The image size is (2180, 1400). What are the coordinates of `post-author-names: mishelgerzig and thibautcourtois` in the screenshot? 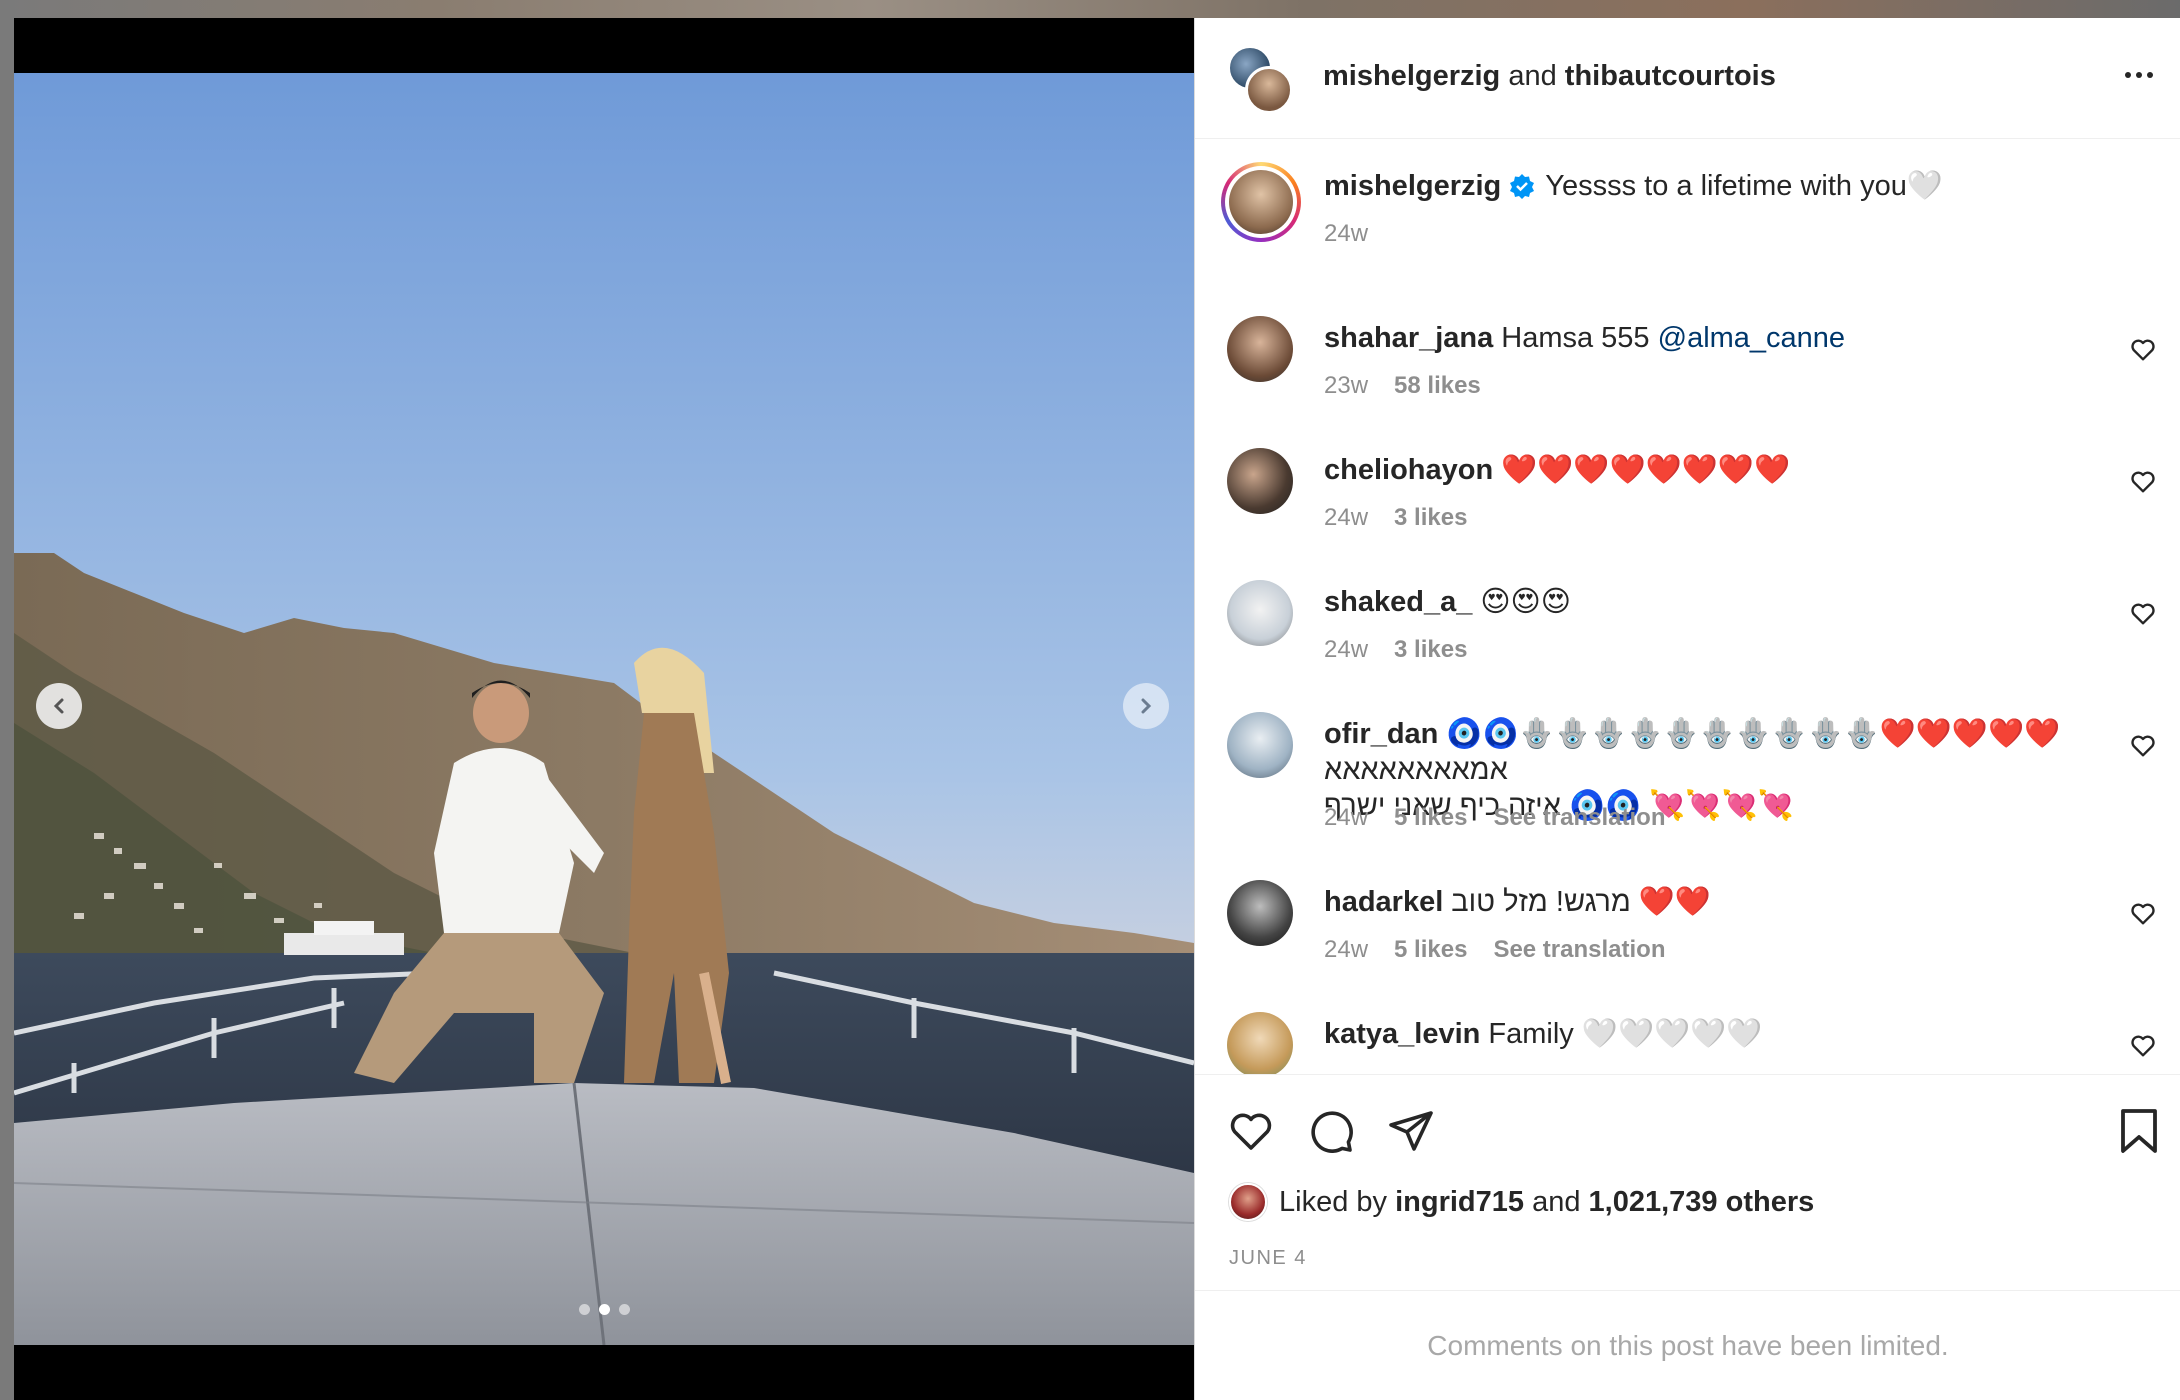 It's located at (1549, 76).